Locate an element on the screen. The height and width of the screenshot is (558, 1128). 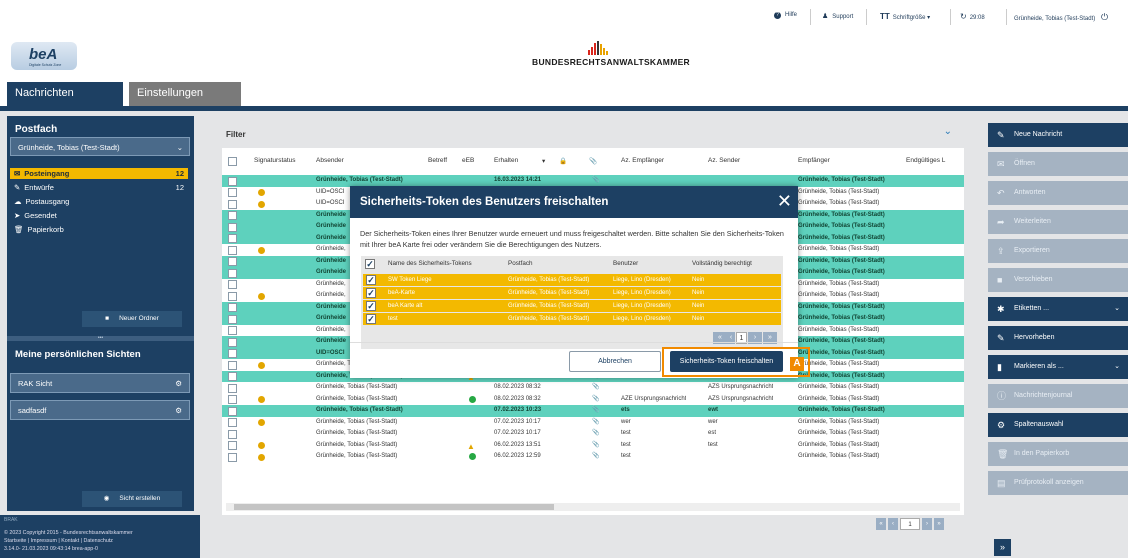
col-erhalten: Erhalten is located at coordinates (506, 160).